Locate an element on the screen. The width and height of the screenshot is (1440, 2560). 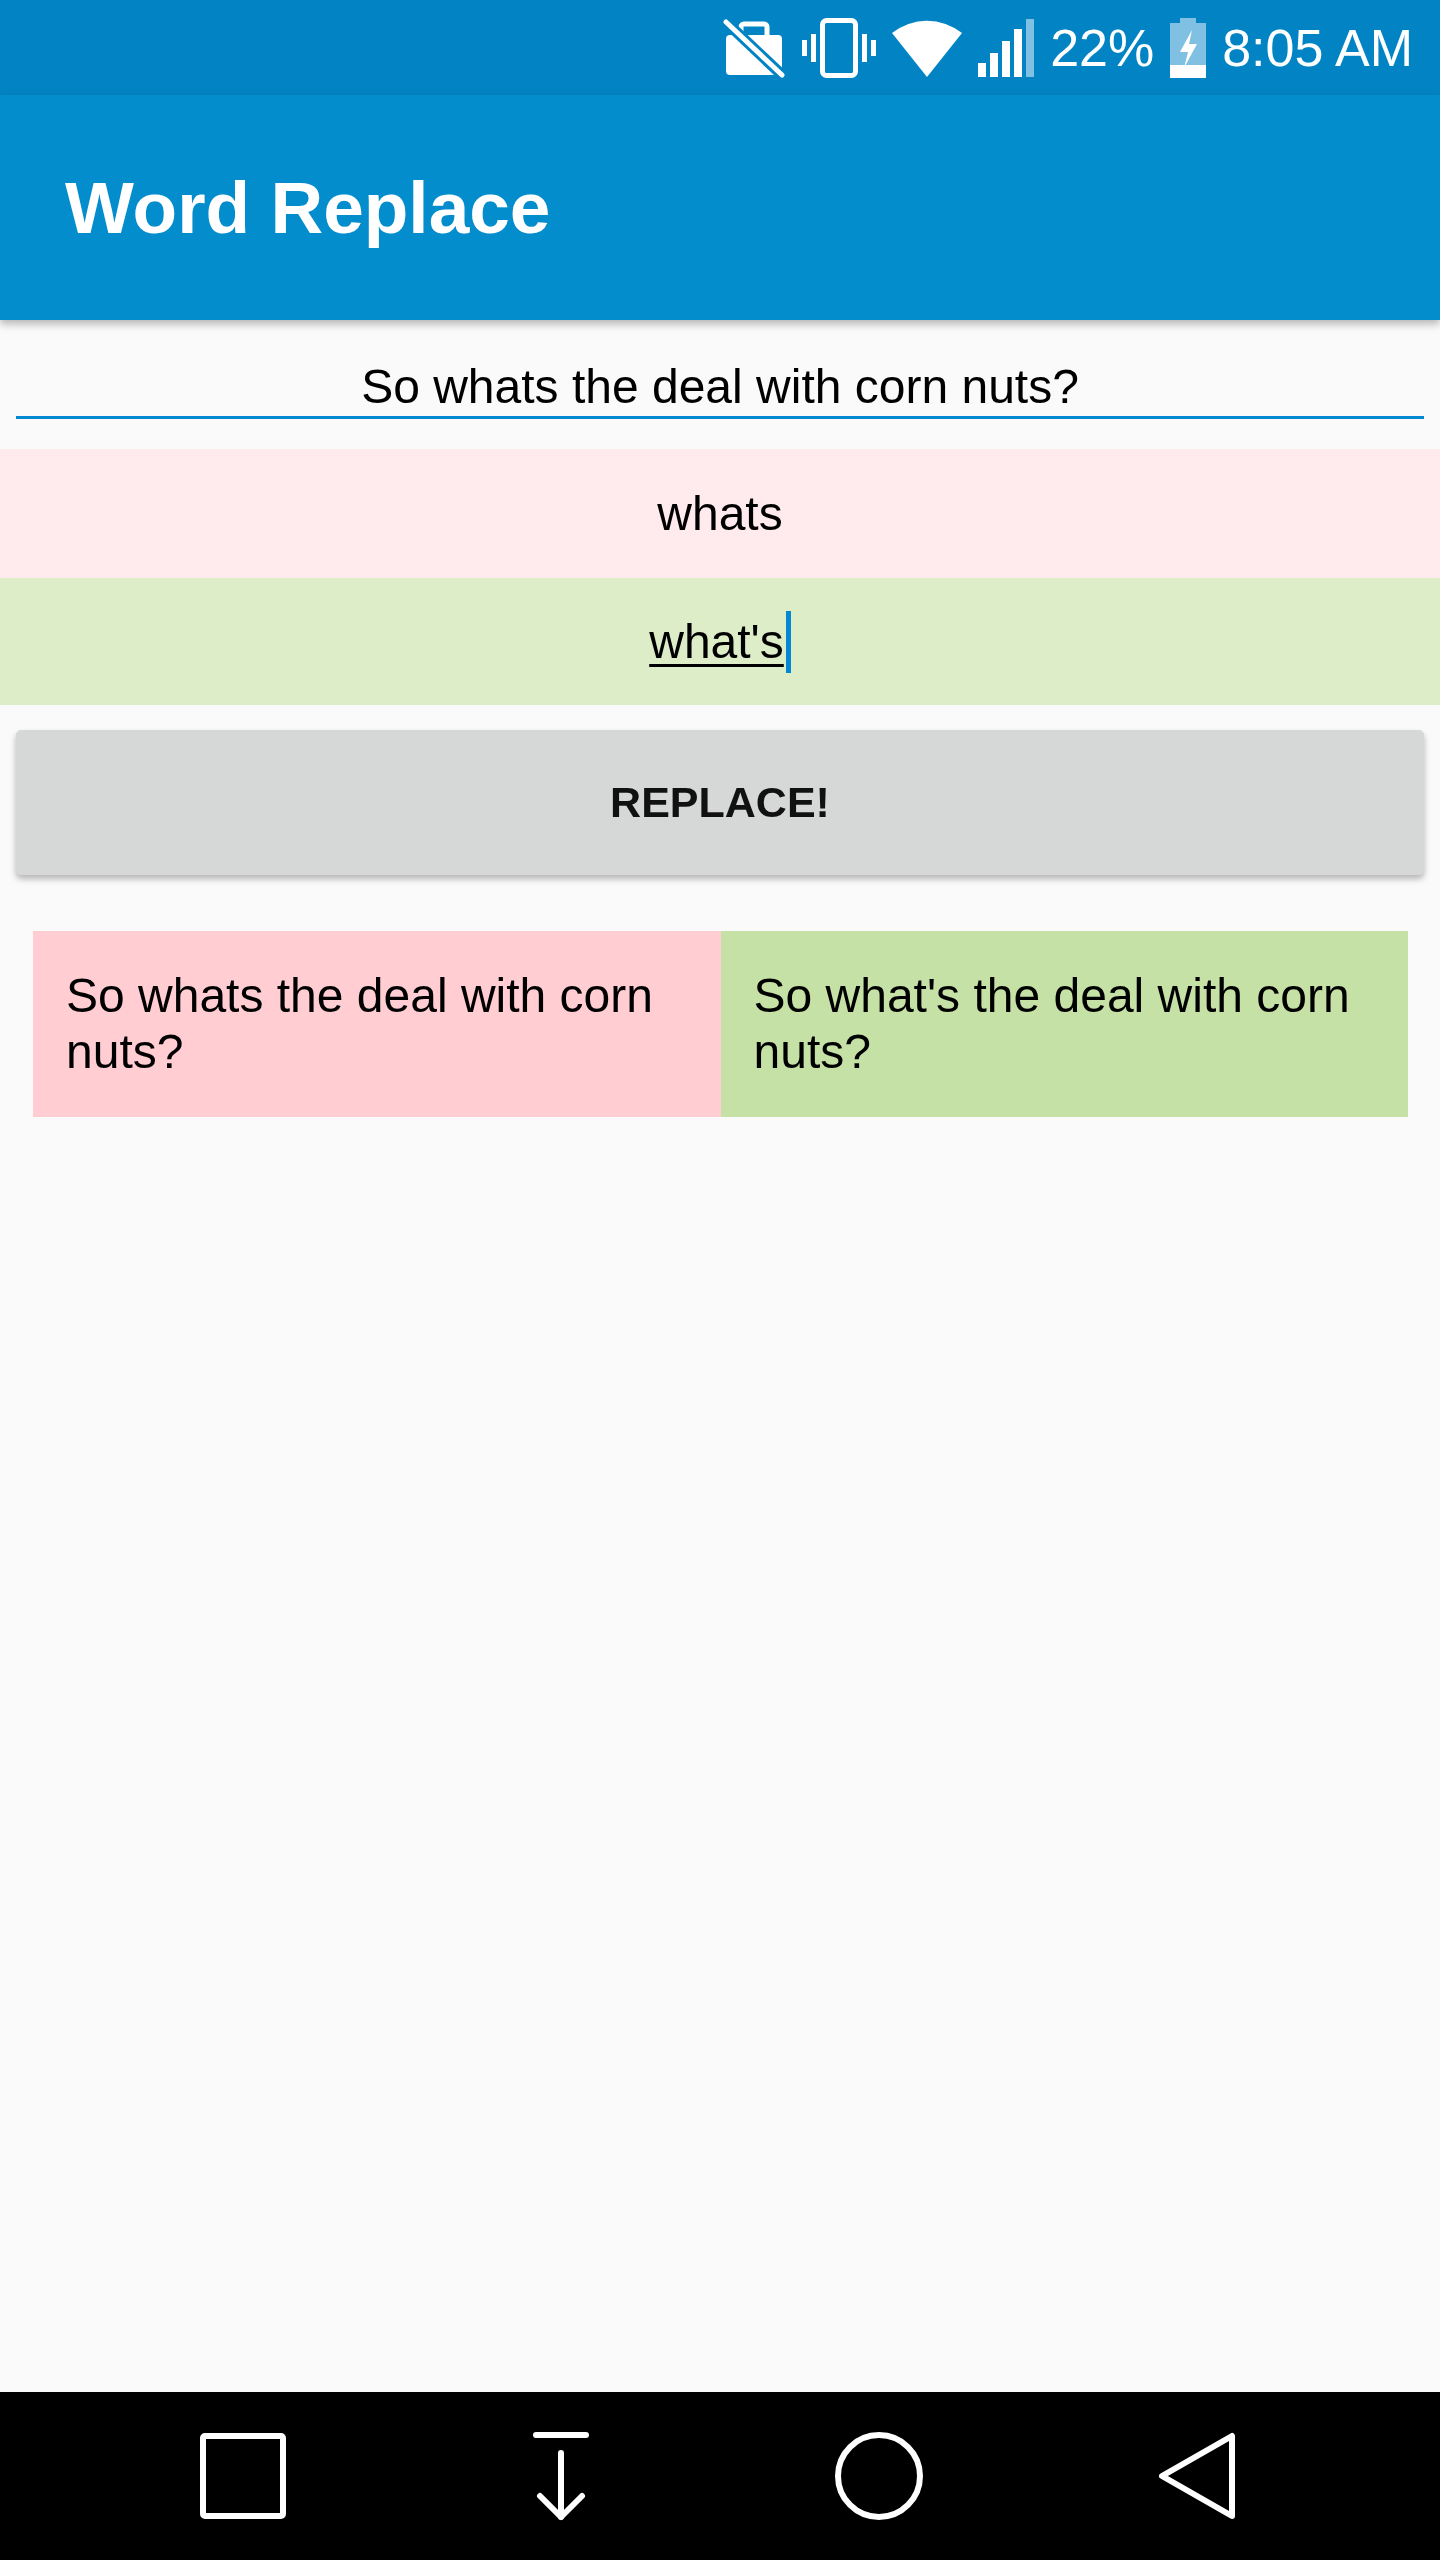
replace-field: what's is located at coordinates (720, 641).